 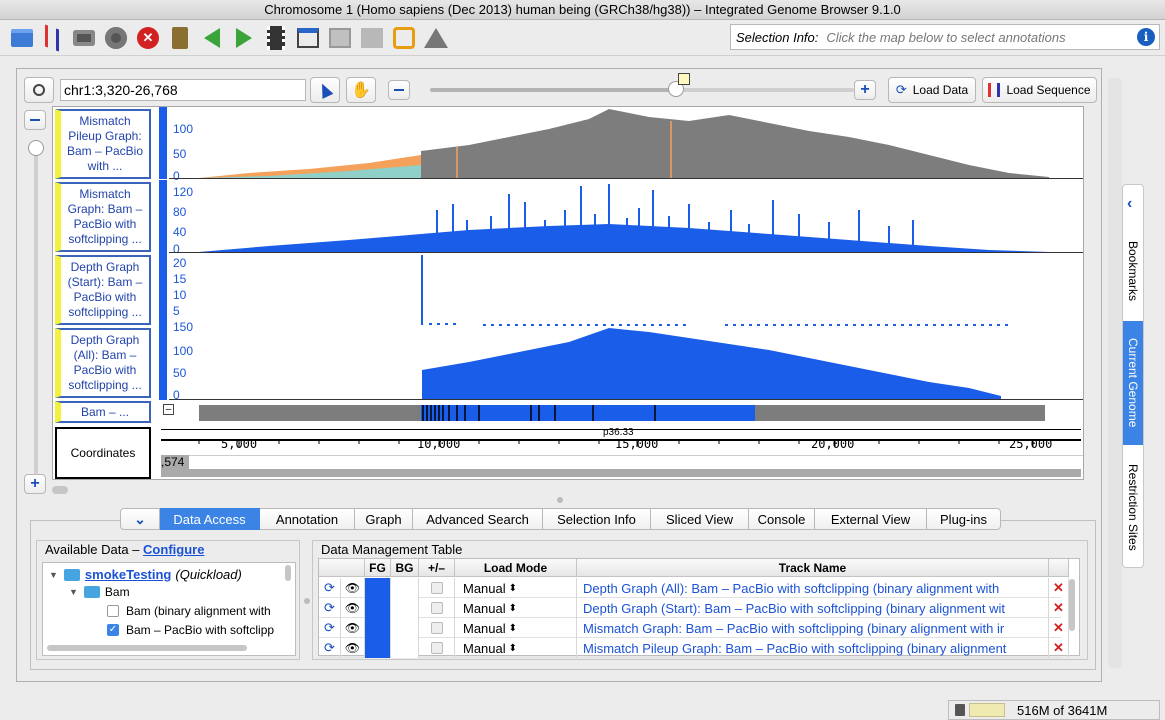 I want to click on export-button, so click(x=308, y=38).